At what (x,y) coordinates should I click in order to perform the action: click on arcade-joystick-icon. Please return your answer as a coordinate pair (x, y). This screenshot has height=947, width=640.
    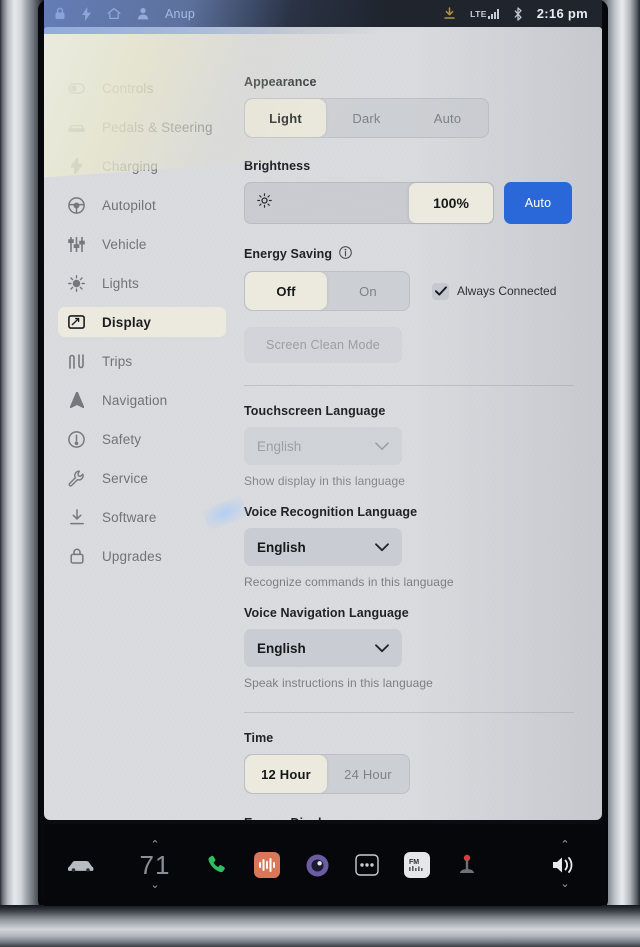
    Looking at the image, I should click on (467, 865).